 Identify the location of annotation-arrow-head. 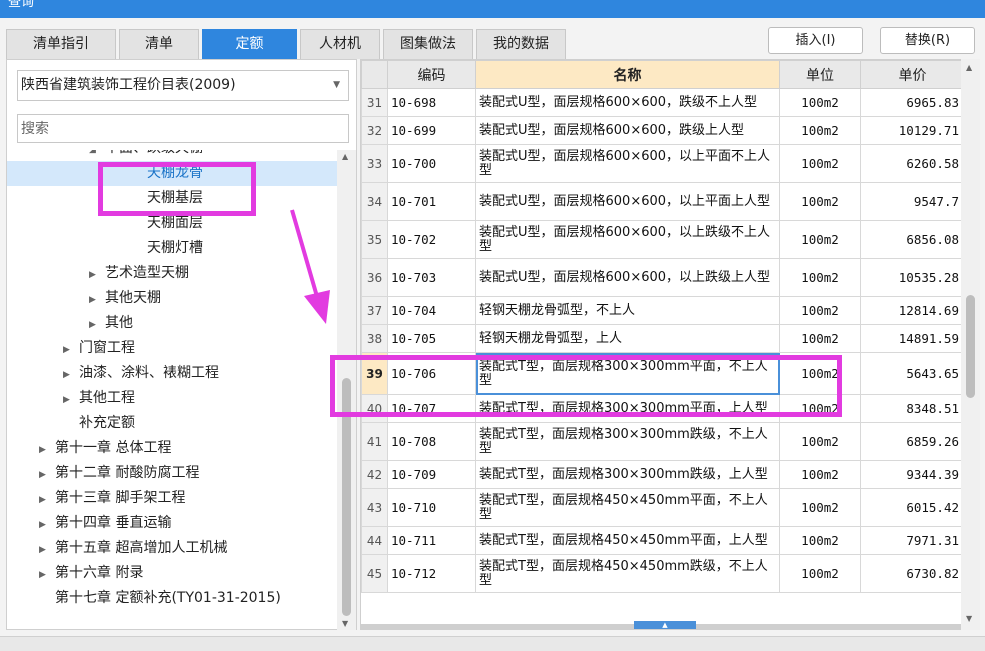
(317, 307).